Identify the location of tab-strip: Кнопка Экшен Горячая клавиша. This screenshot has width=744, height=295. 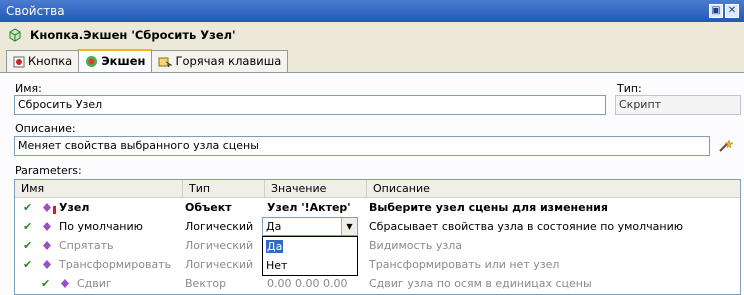
(147, 60).